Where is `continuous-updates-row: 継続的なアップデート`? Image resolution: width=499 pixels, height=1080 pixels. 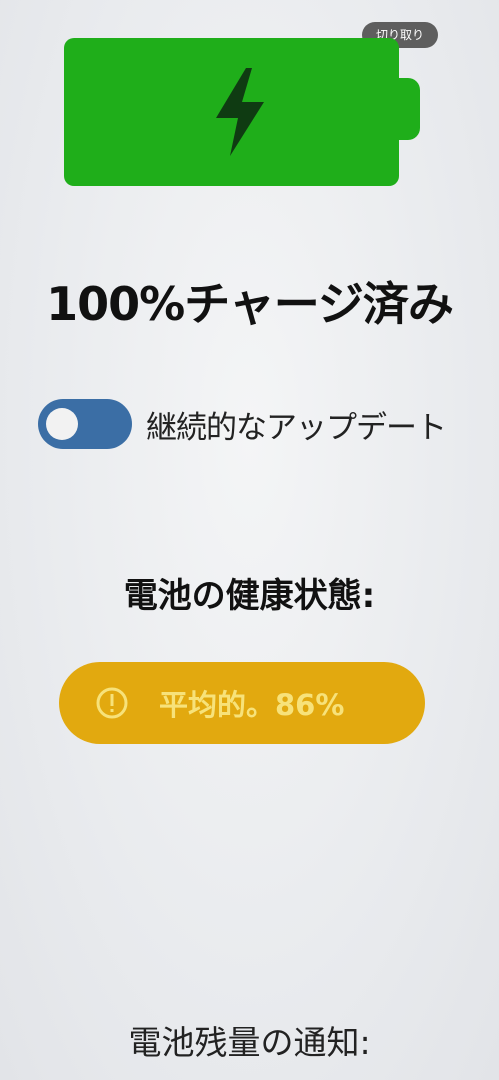 continuous-updates-row: 継続的なアップデート is located at coordinates (242, 424).